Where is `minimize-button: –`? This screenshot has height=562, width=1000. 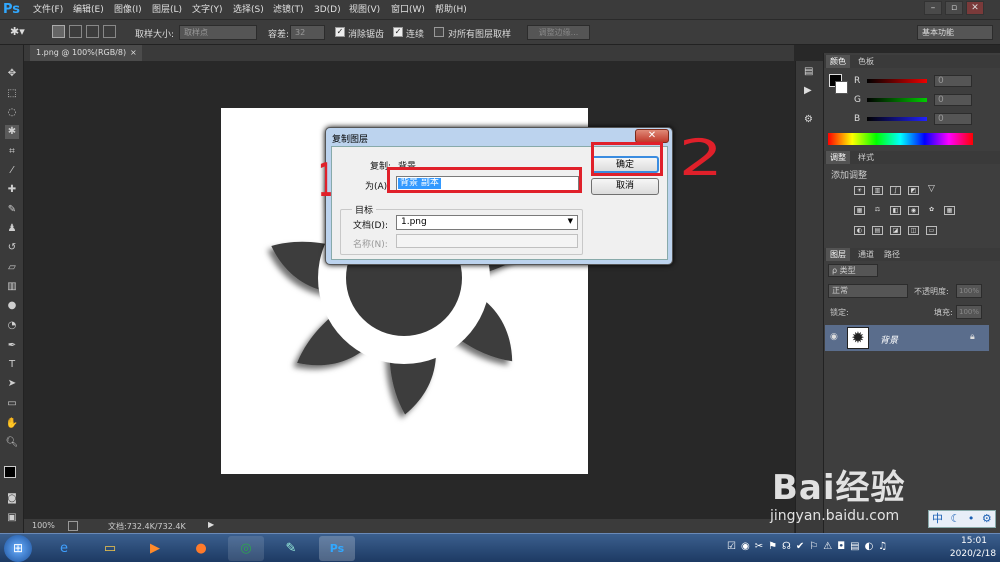
minimize-button: – is located at coordinates (933, 8).